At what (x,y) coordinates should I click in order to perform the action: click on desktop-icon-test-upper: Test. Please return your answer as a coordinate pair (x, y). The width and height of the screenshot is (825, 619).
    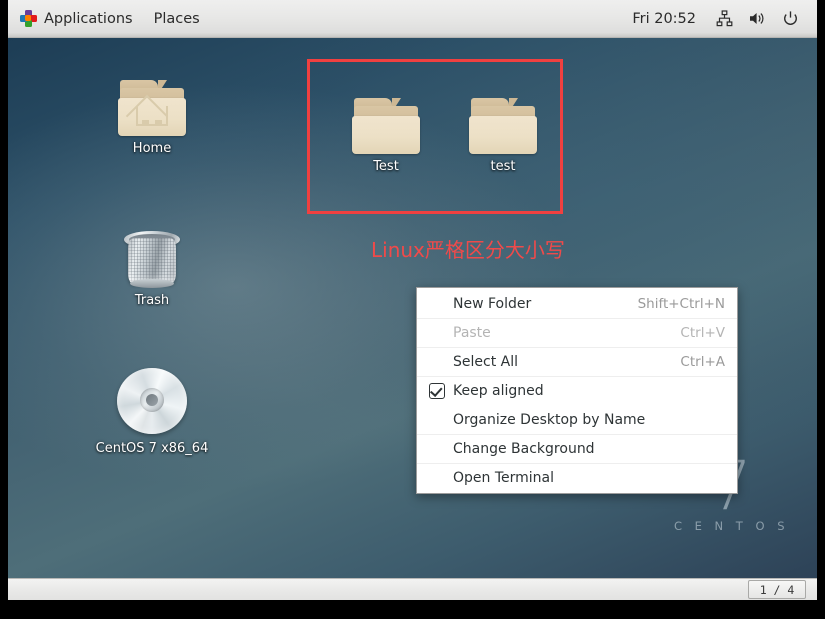
    Looking at the image, I should click on (386, 125).